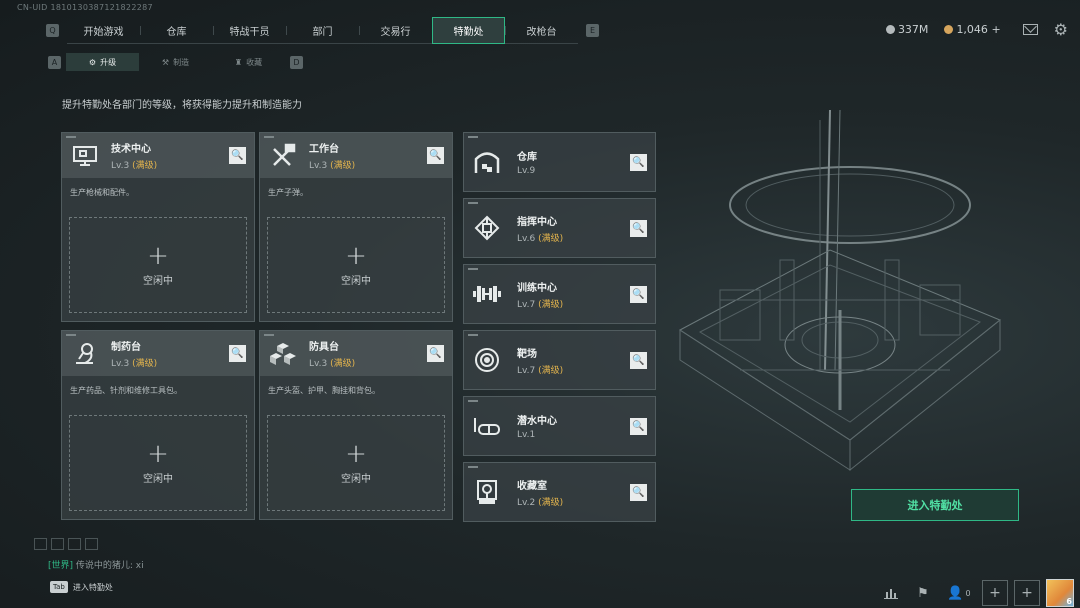 The image size is (1080, 608). I want to click on chat-line: [世界] 传说中的猪儿: xi, so click(96, 564).